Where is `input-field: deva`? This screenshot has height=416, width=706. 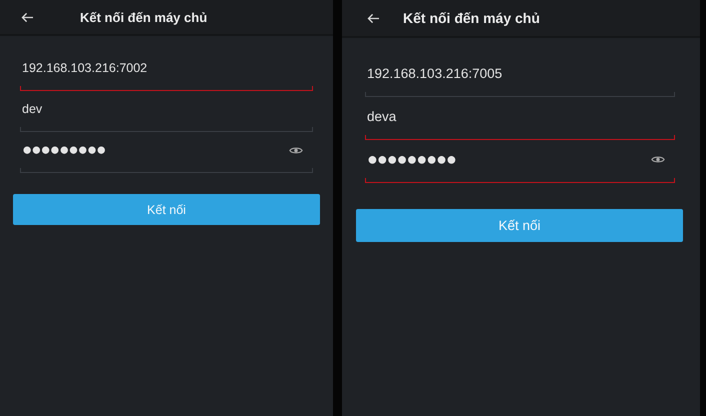
input-field: deva is located at coordinates (520, 118).